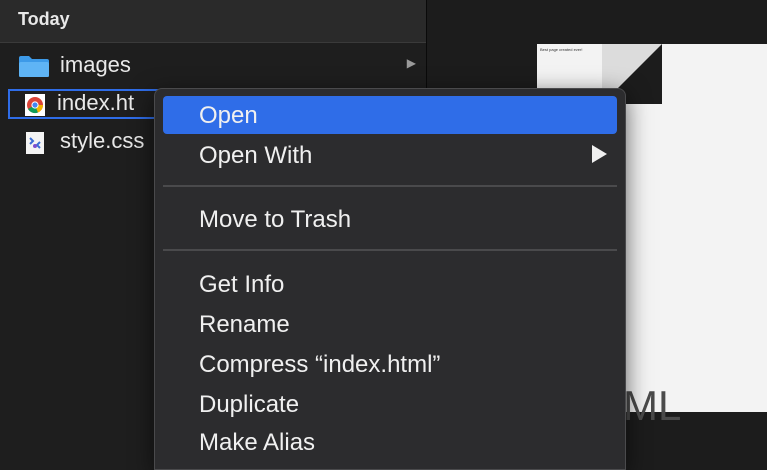 The image size is (767, 470). I want to click on menu-item-label: Open, so click(228, 115).